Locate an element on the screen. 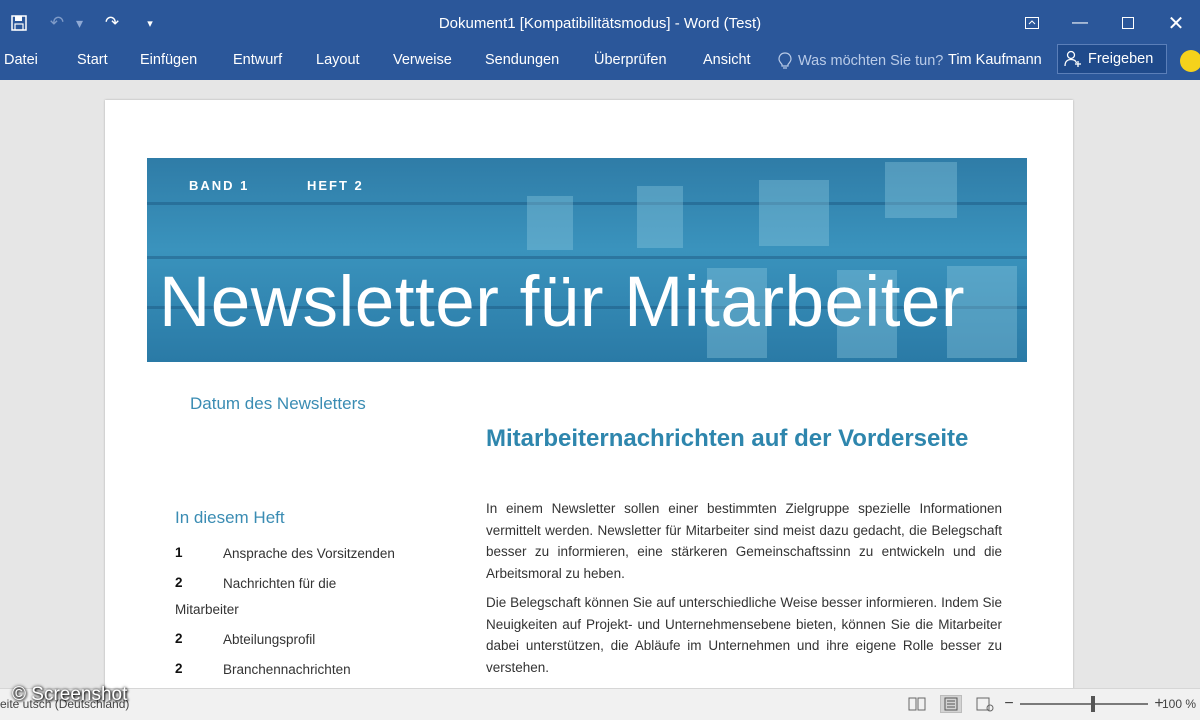 The width and height of the screenshot is (1200, 720). toc-item: 2 Nachrichten für die Mitarbeiter is located at coordinates (300, 598).